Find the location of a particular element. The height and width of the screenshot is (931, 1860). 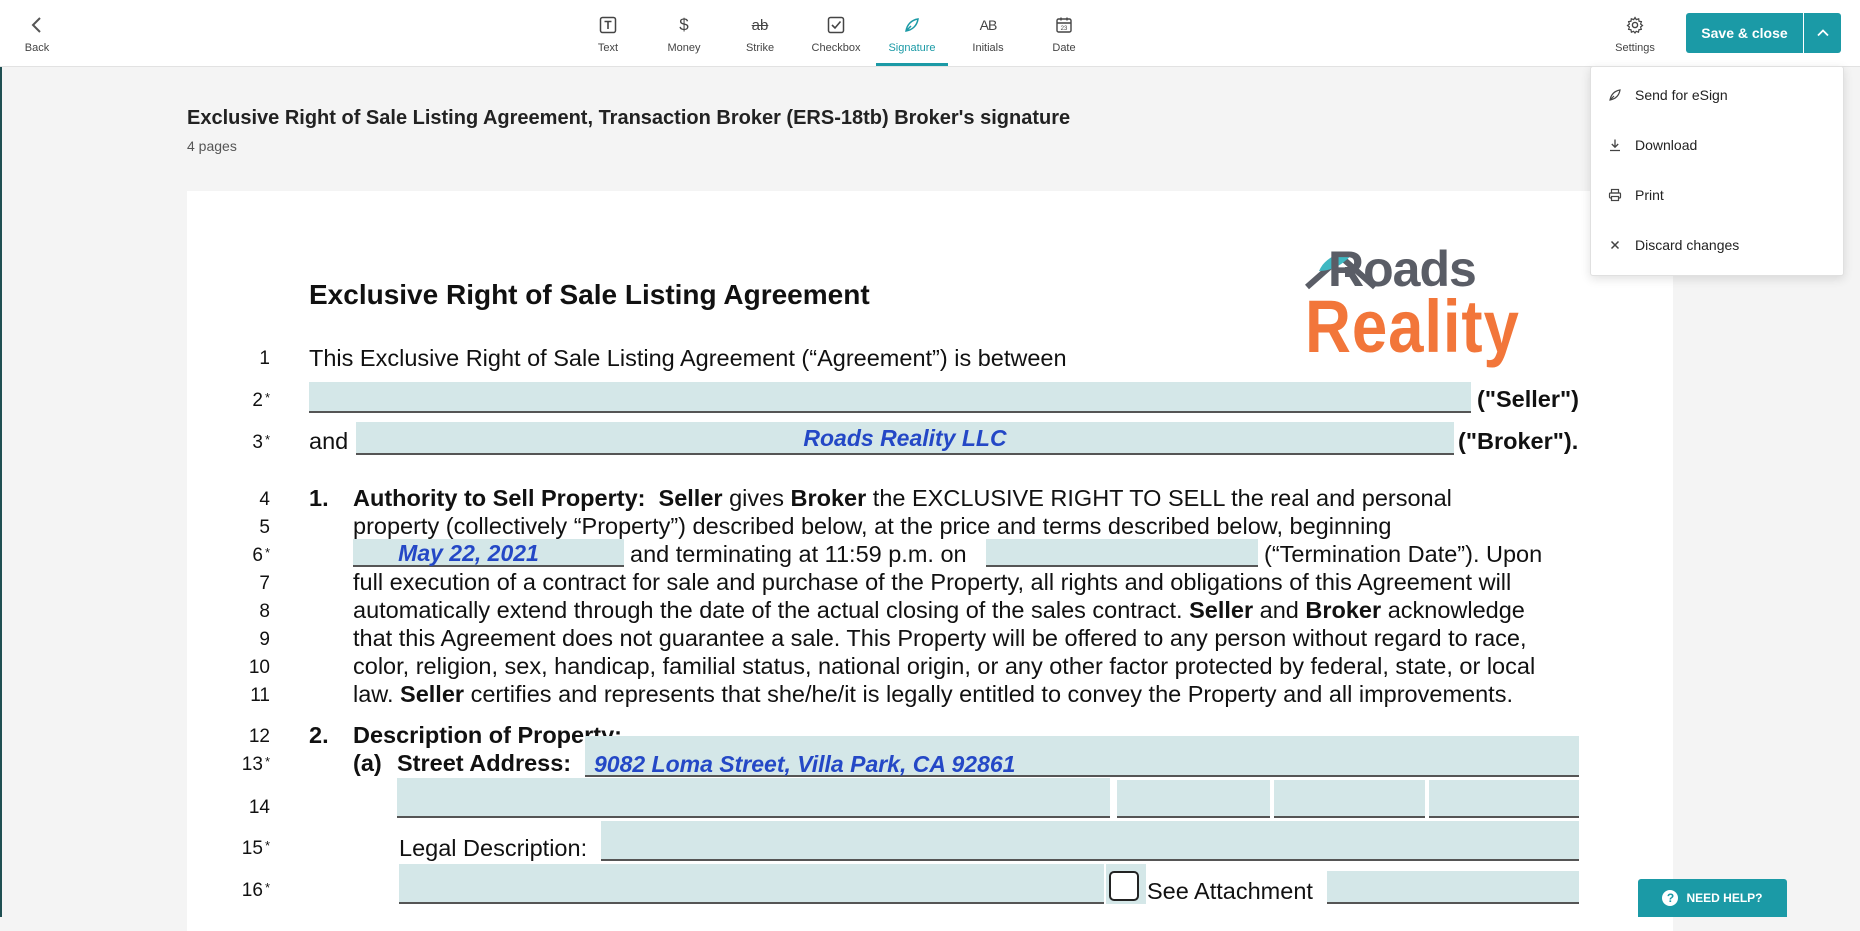

line-number: 14 is located at coordinates (259, 807).